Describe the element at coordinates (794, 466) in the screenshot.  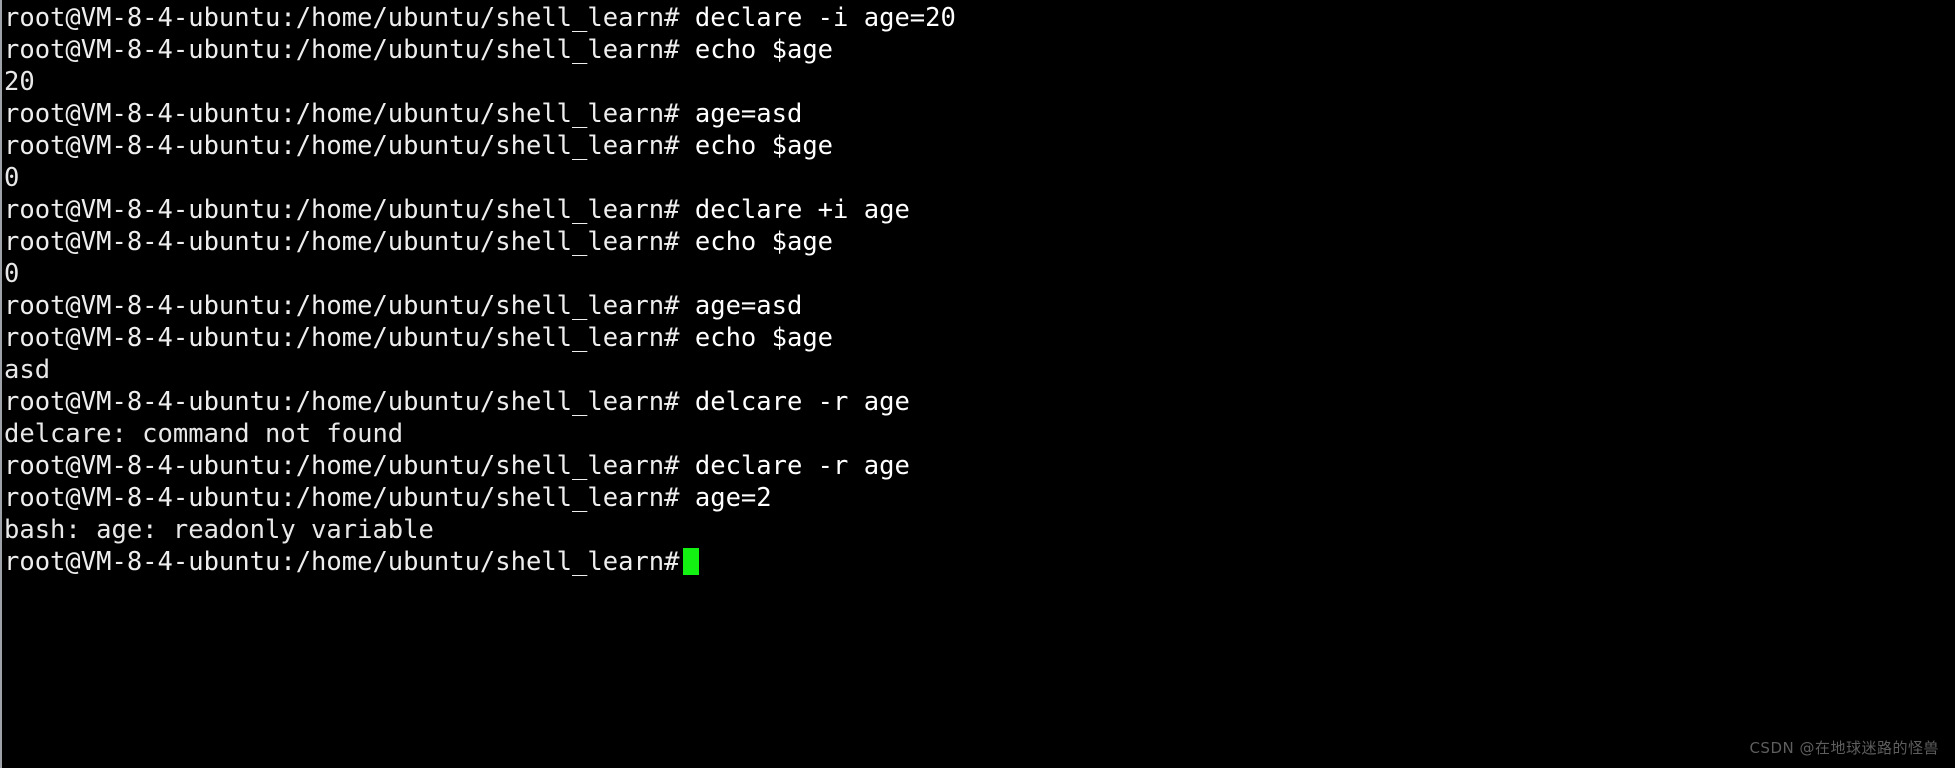
I see `typed-command: declare -r age` at that location.